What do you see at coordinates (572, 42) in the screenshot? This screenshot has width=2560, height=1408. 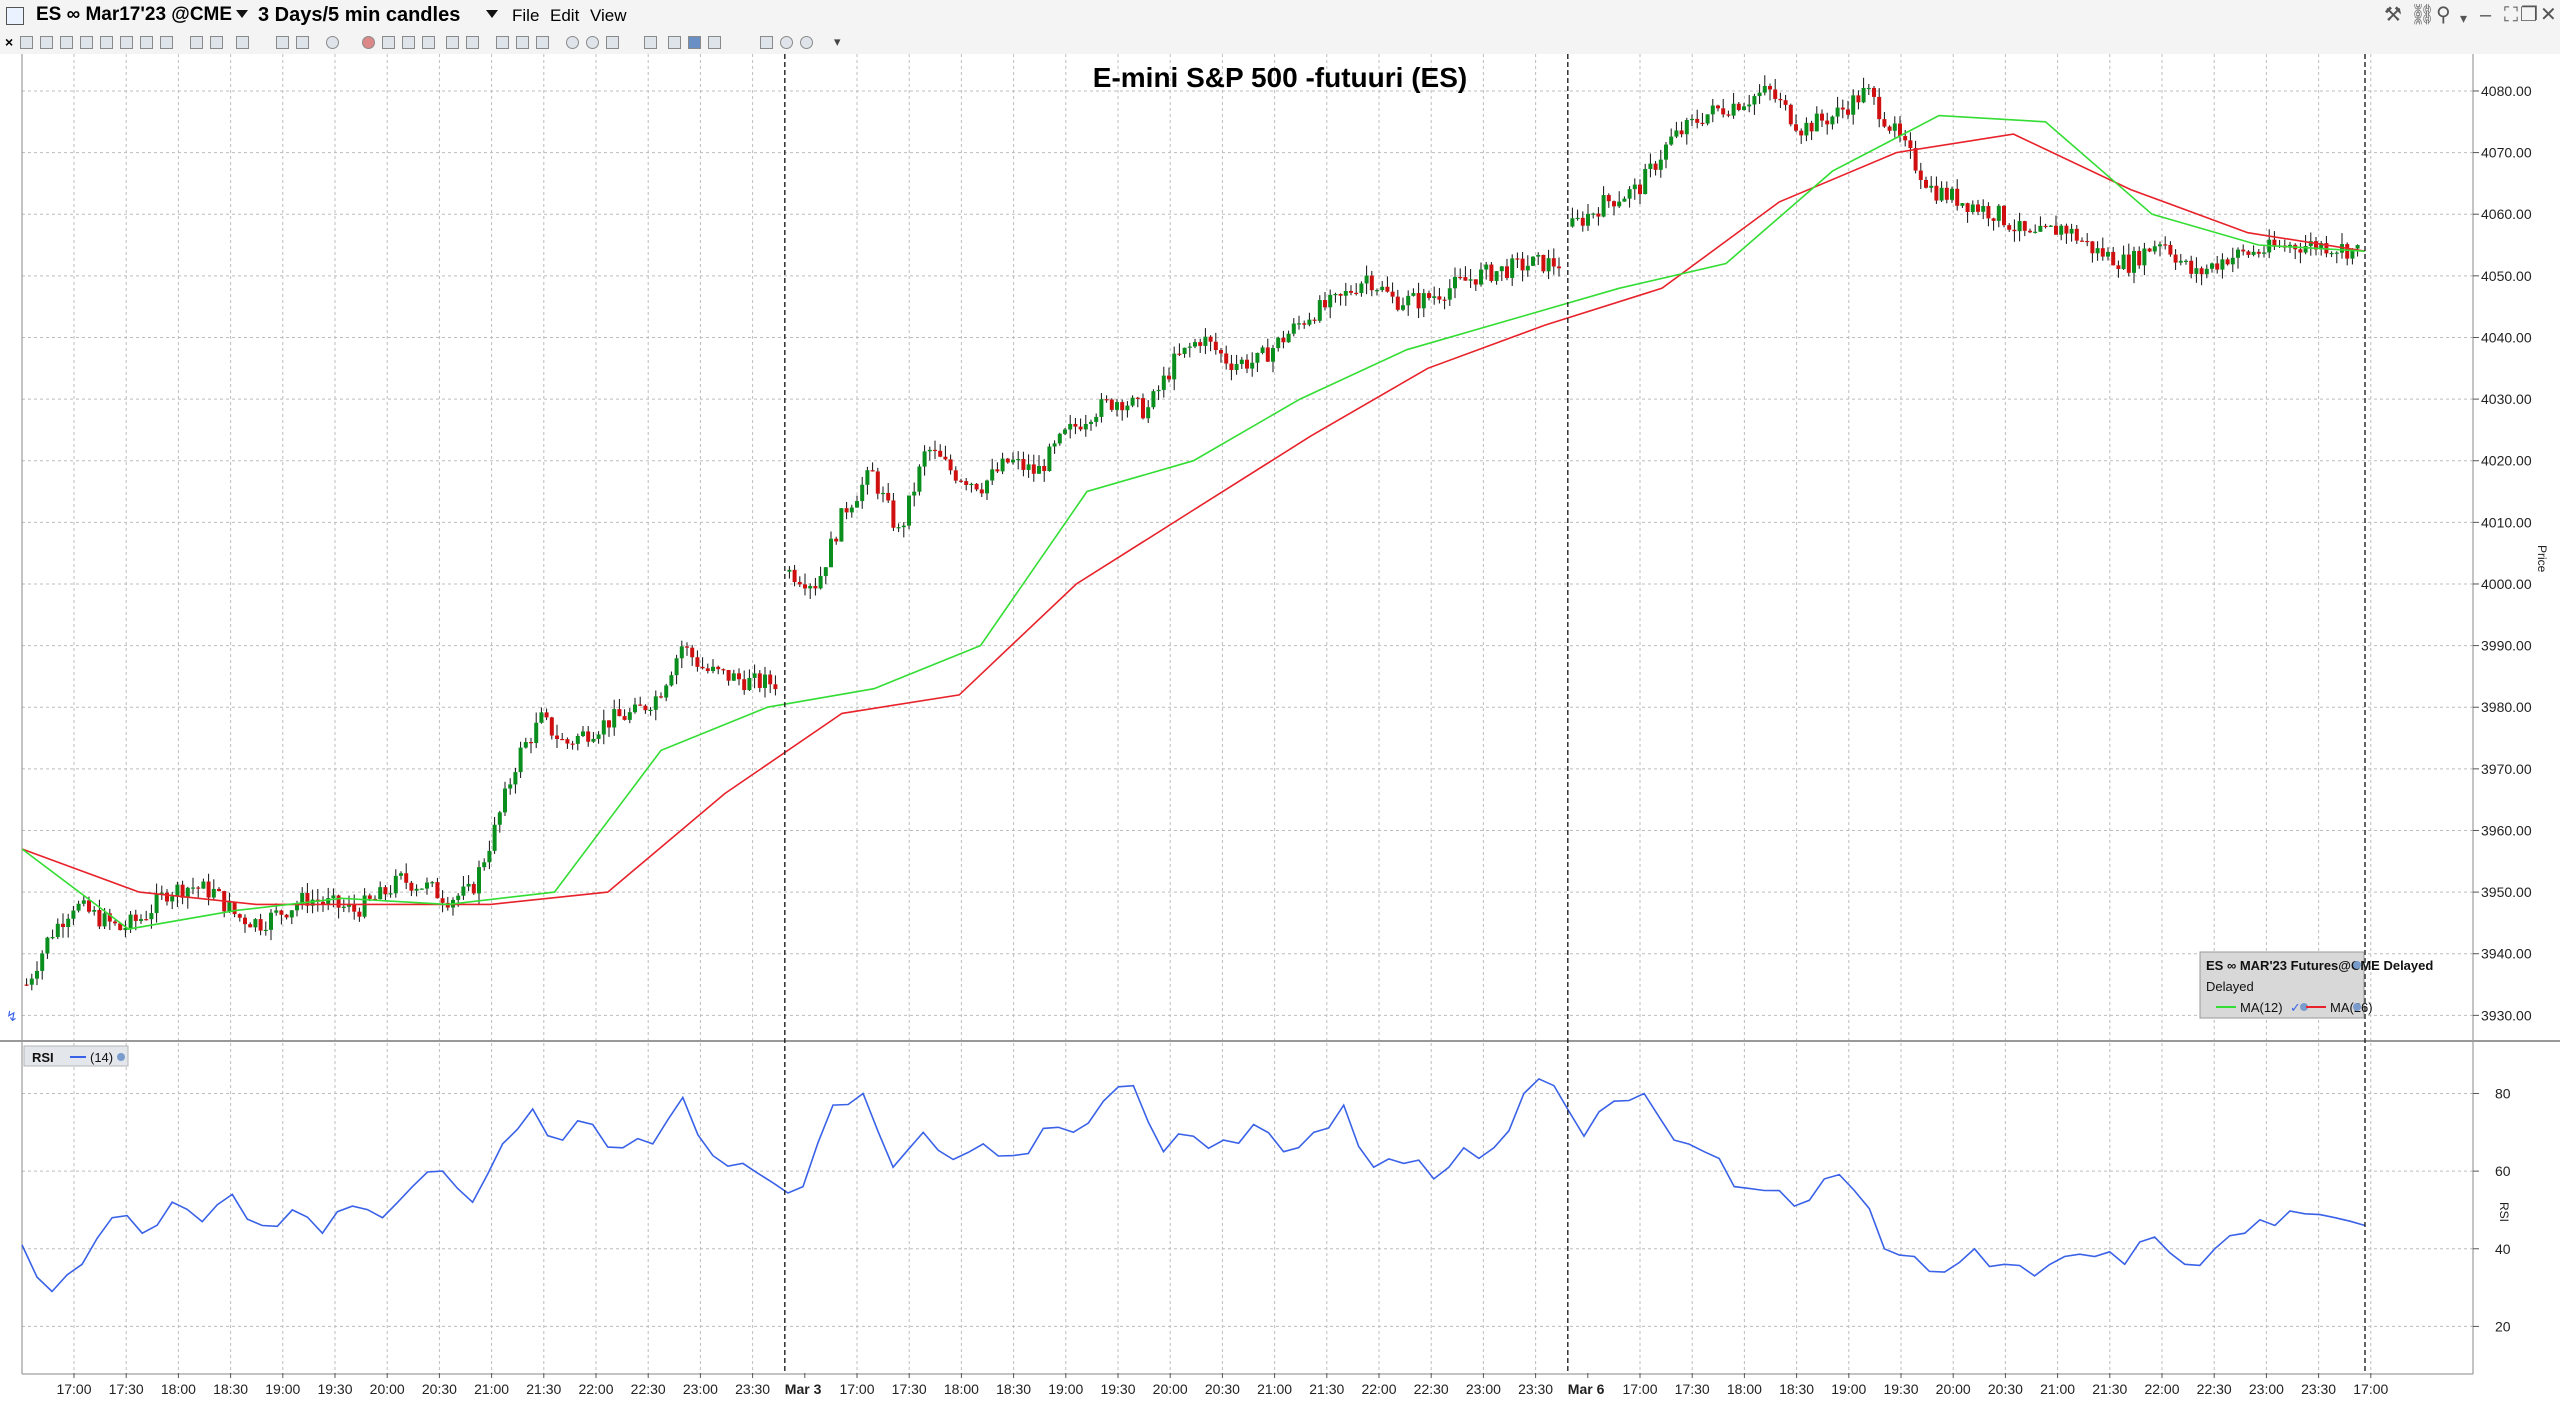 I see `zoom-in-icon` at bounding box center [572, 42].